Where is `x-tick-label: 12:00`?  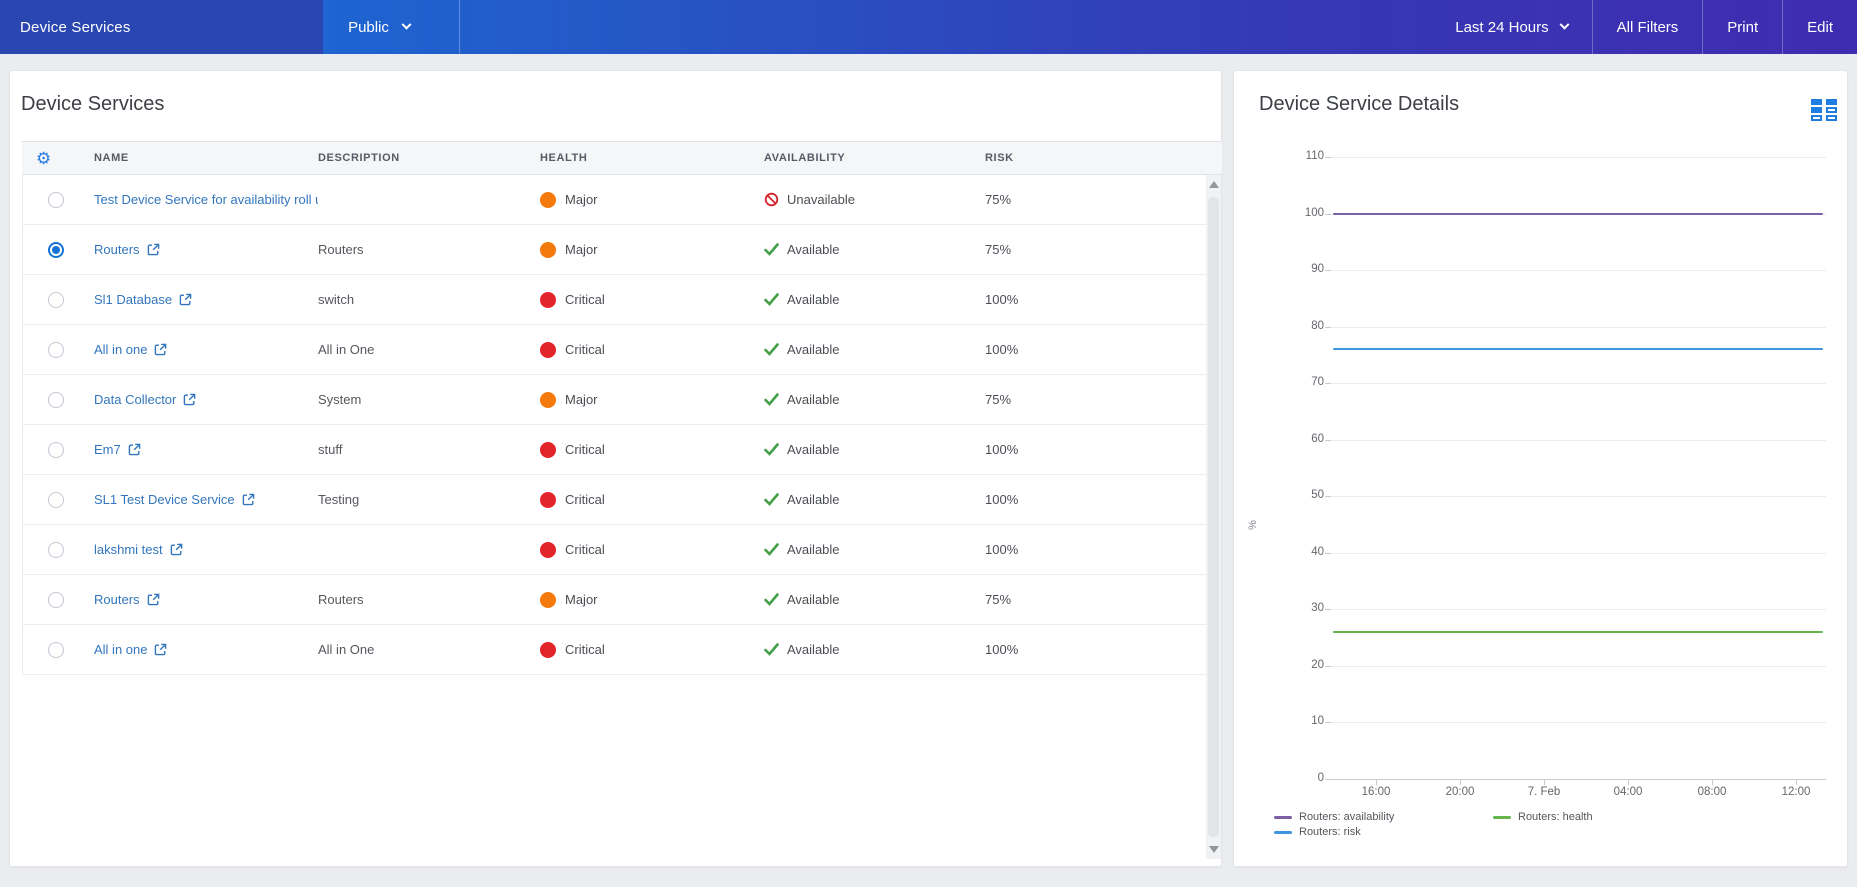
x-tick-label: 12:00 is located at coordinates (1796, 792).